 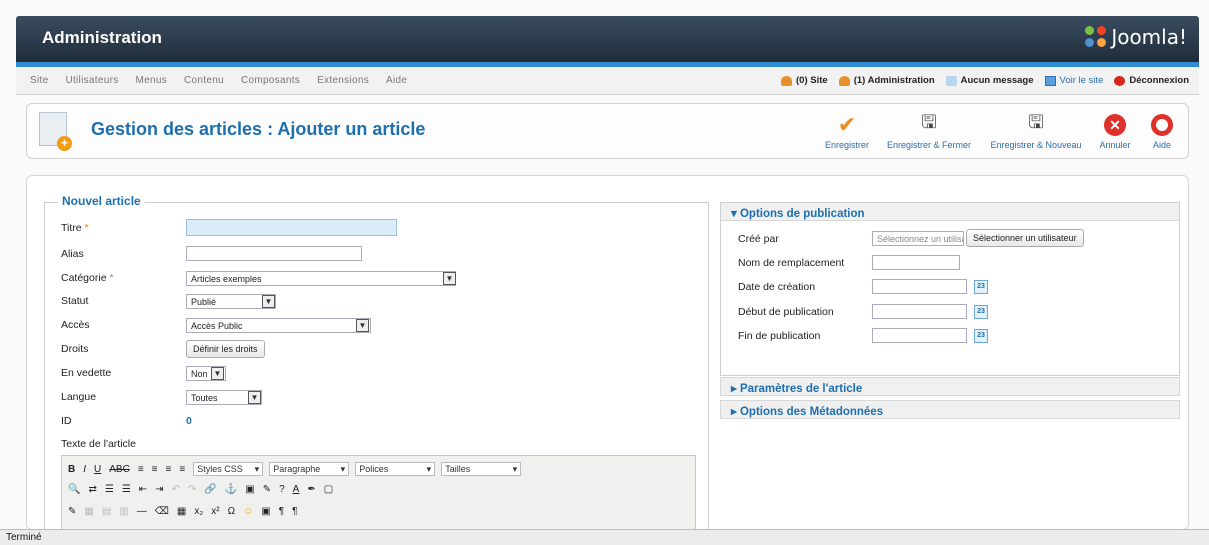 I want to click on menu-site: Site, so click(x=39, y=80).